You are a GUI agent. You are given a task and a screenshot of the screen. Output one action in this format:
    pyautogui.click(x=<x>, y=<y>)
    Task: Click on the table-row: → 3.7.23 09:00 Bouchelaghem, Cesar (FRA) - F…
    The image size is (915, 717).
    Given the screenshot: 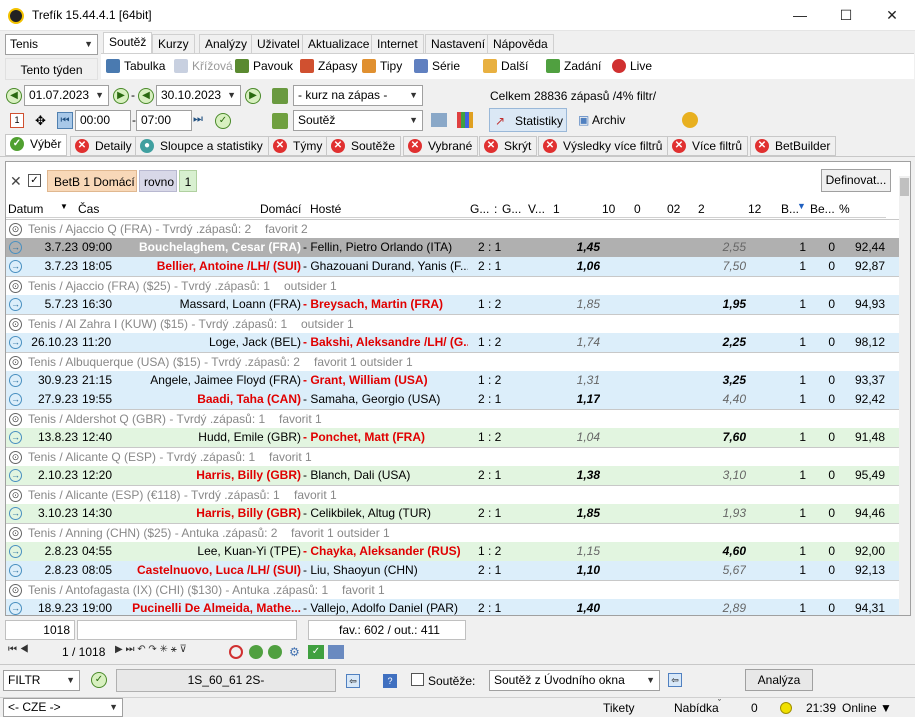 What is the action you would take?
    pyautogui.click(x=452, y=247)
    